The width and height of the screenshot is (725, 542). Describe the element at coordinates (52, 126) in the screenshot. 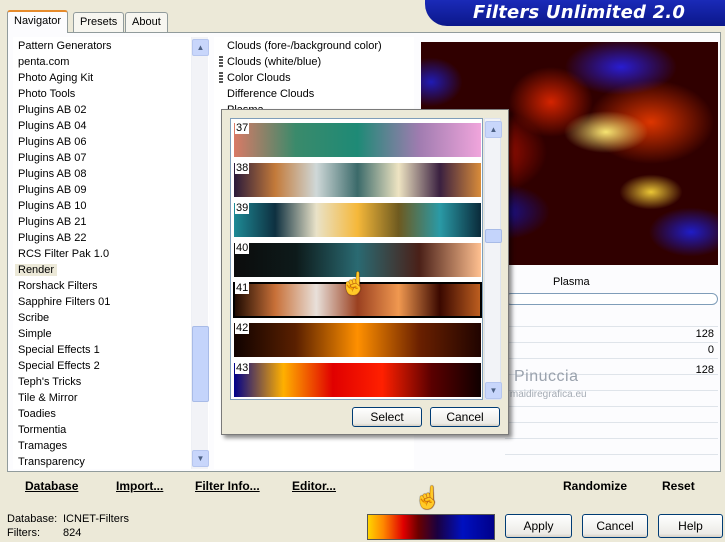

I see `category-item: Plugins AB 04` at that location.